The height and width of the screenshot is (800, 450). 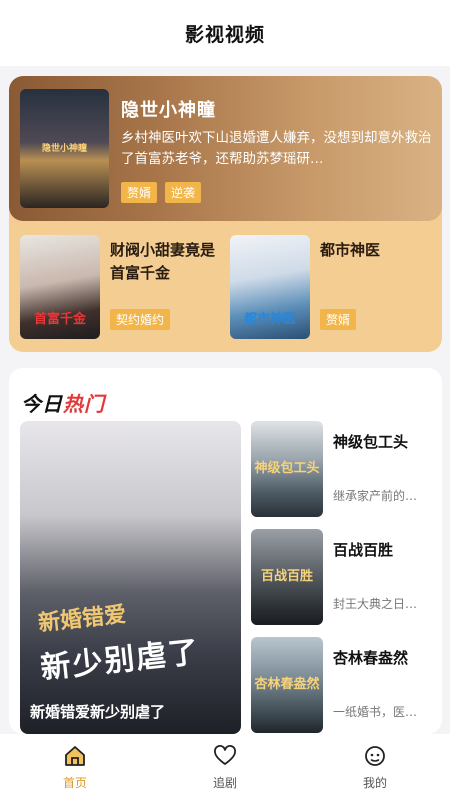 I want to click on nav-item-follow: 追剧, so click(x=225, y=767).